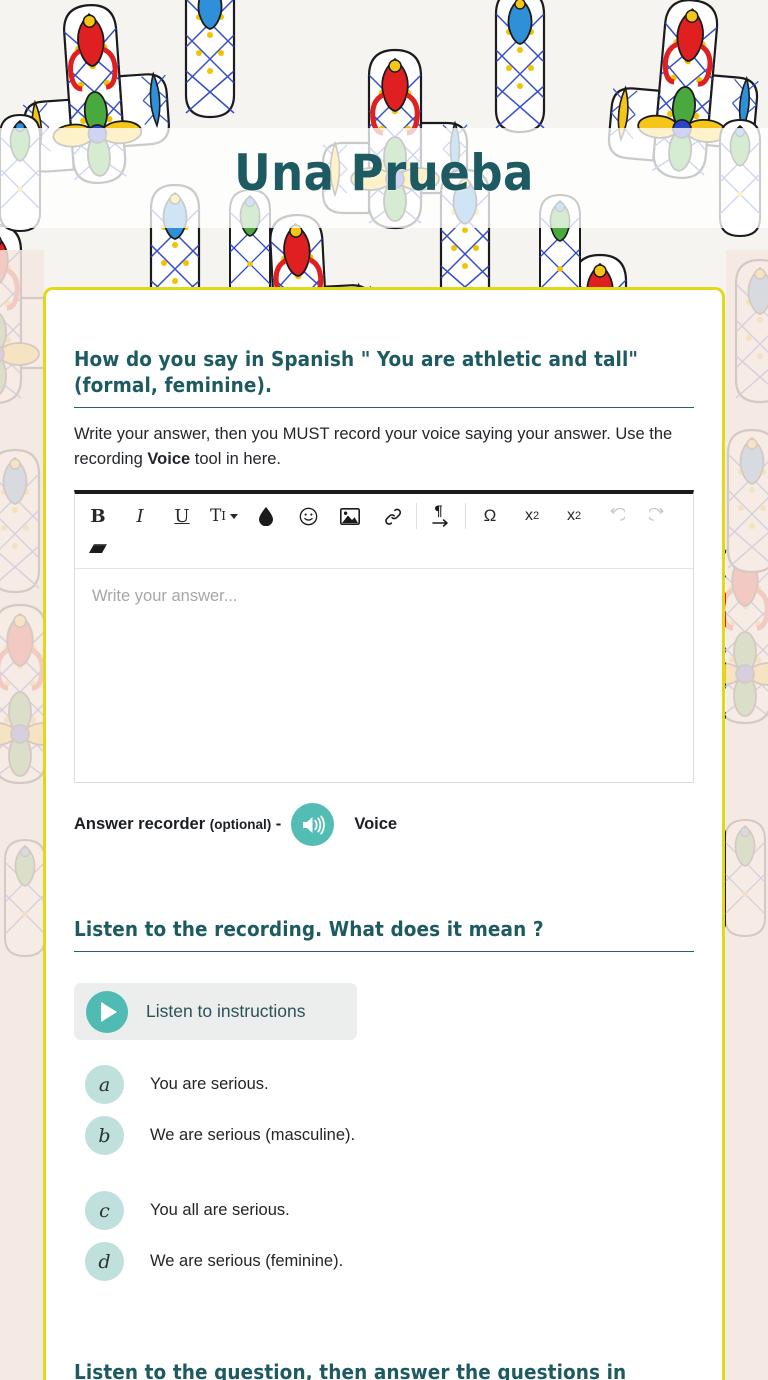 This screenshot has width=768, height=1380. I want to click on instructions-bold-voice: Voice, so click(169, 459).